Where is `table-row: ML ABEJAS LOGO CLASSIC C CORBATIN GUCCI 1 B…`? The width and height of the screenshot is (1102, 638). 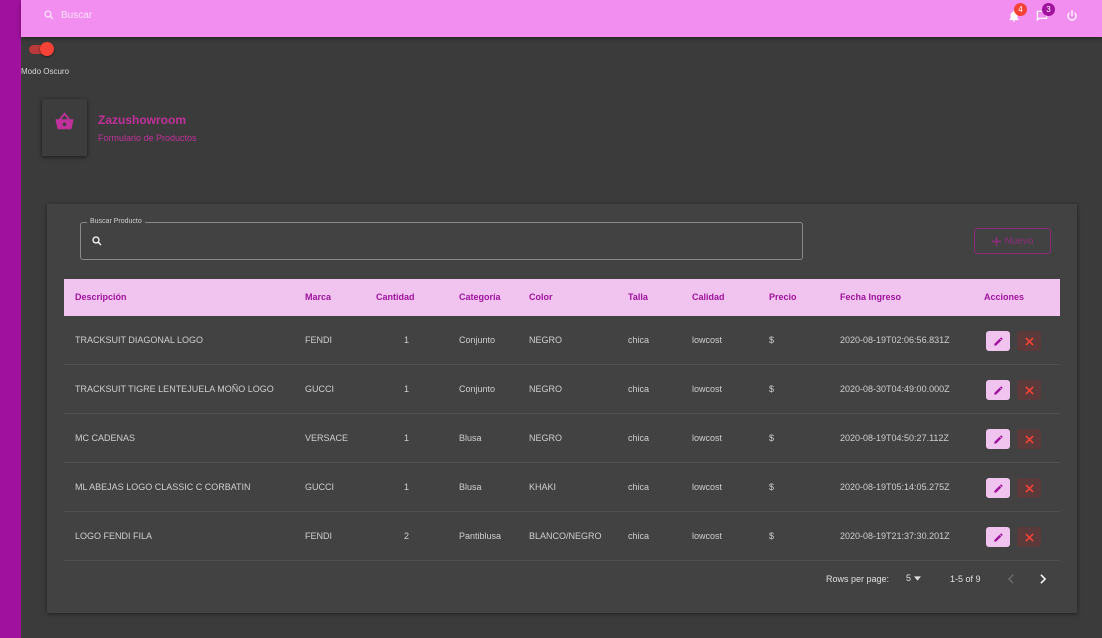
table-row: ML ABEJAS LOGO CLASSIC C CORBATIN GUCCI 1 B… is located at coordinates (562, 487).